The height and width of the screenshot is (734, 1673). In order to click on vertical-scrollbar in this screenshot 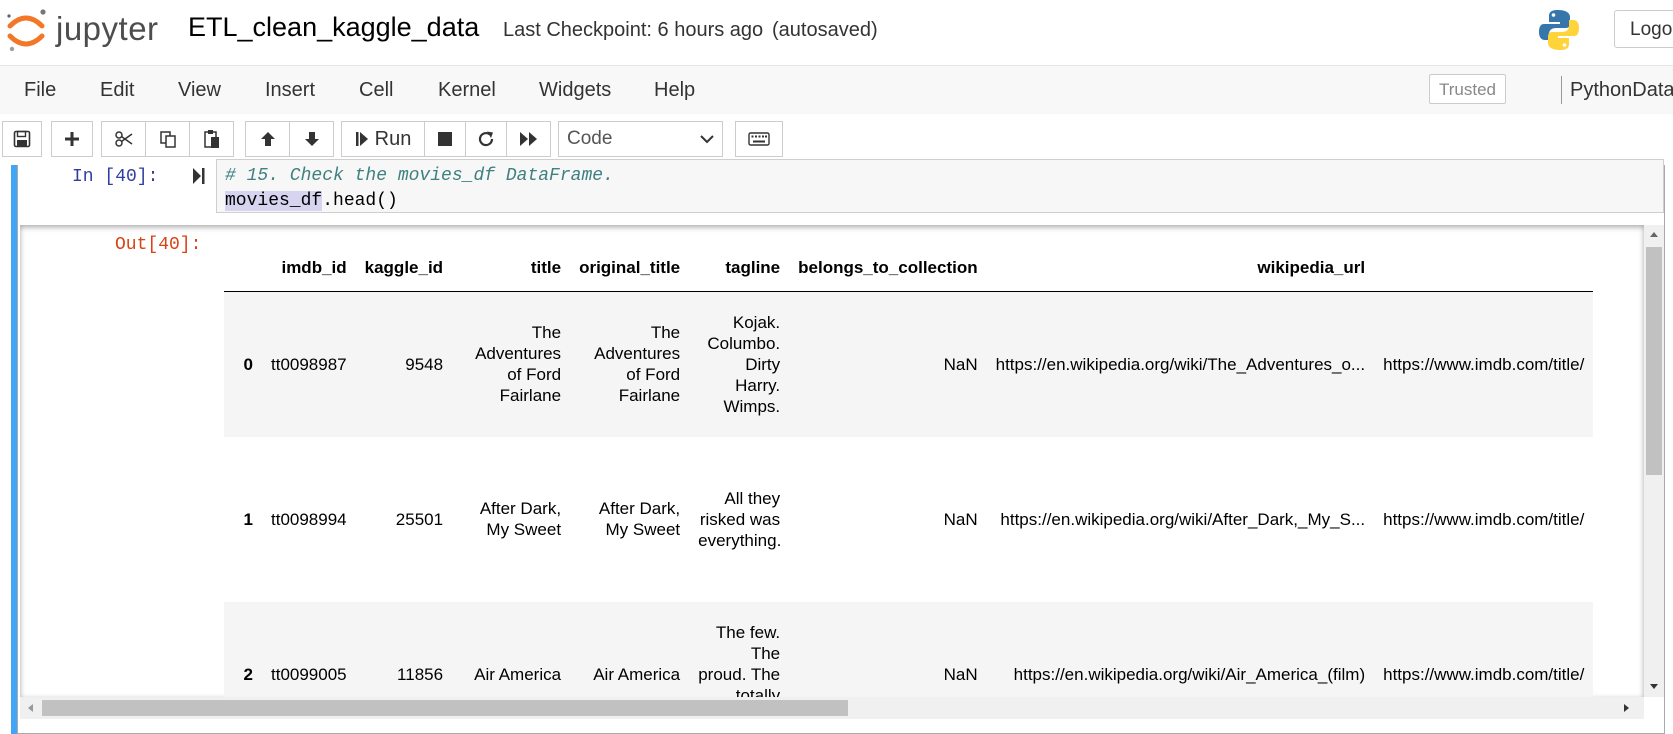, I will do `click(1654, 461)`.